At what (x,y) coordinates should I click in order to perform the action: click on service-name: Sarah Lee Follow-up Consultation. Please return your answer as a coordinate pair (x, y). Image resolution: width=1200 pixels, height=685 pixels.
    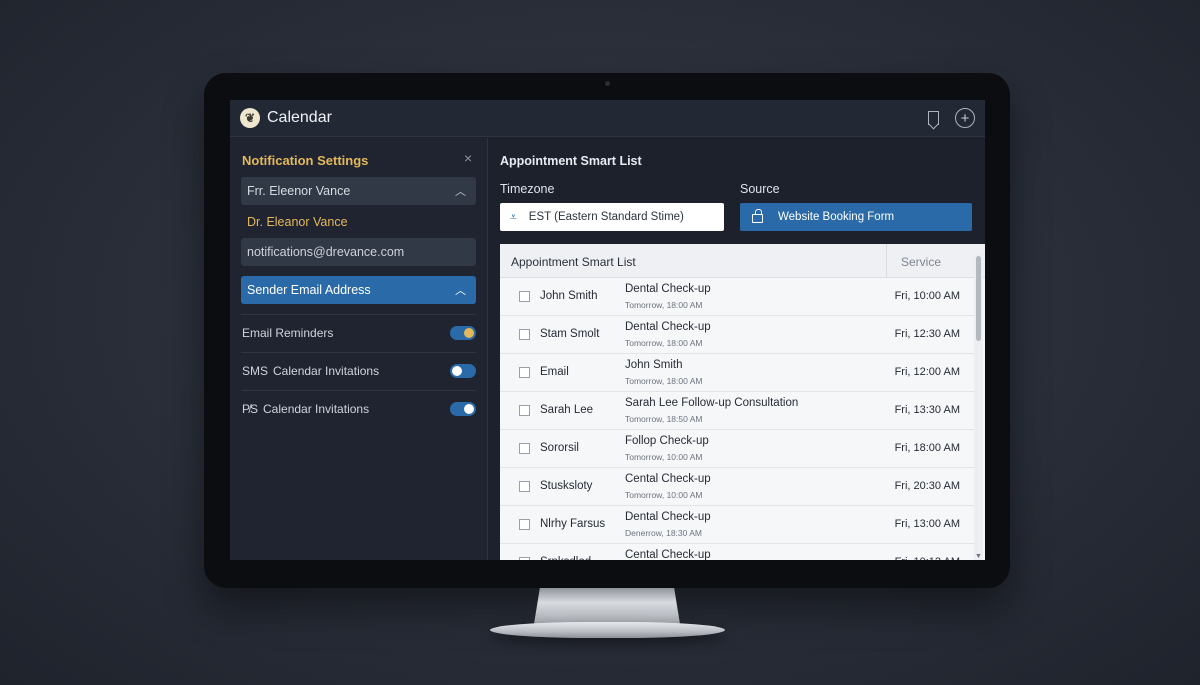
    Looking at the image, I should click on (712, 403).